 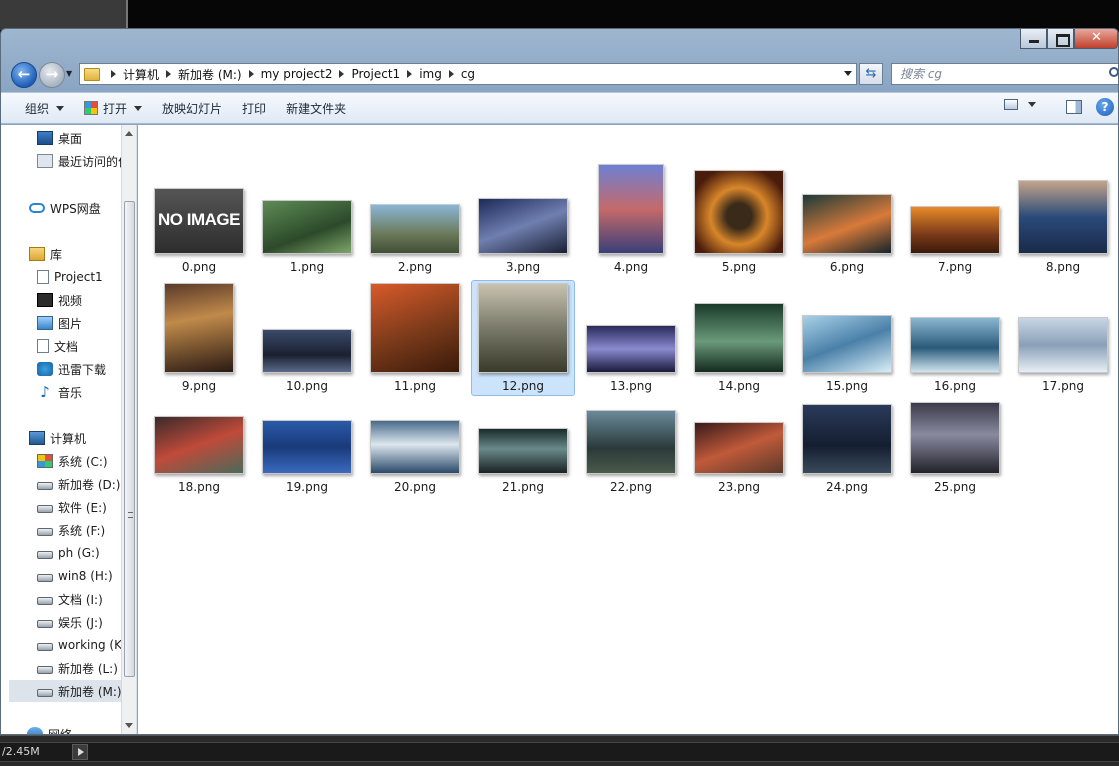 I want to click on file-item: 21.png, so click(x=523, y=439).